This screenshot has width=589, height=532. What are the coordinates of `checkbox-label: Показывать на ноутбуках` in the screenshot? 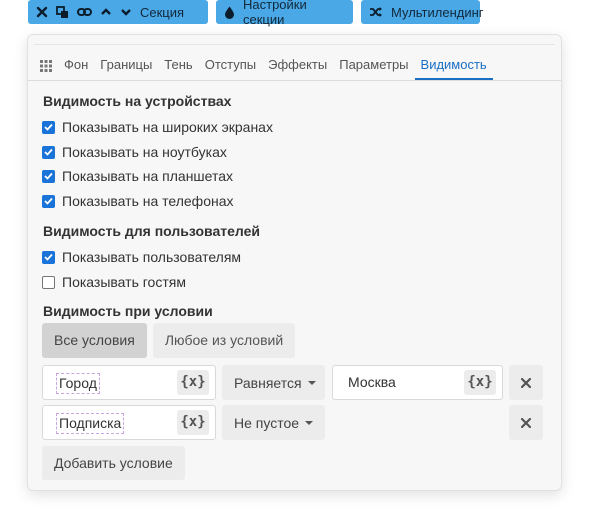 It's located at (144, 152).